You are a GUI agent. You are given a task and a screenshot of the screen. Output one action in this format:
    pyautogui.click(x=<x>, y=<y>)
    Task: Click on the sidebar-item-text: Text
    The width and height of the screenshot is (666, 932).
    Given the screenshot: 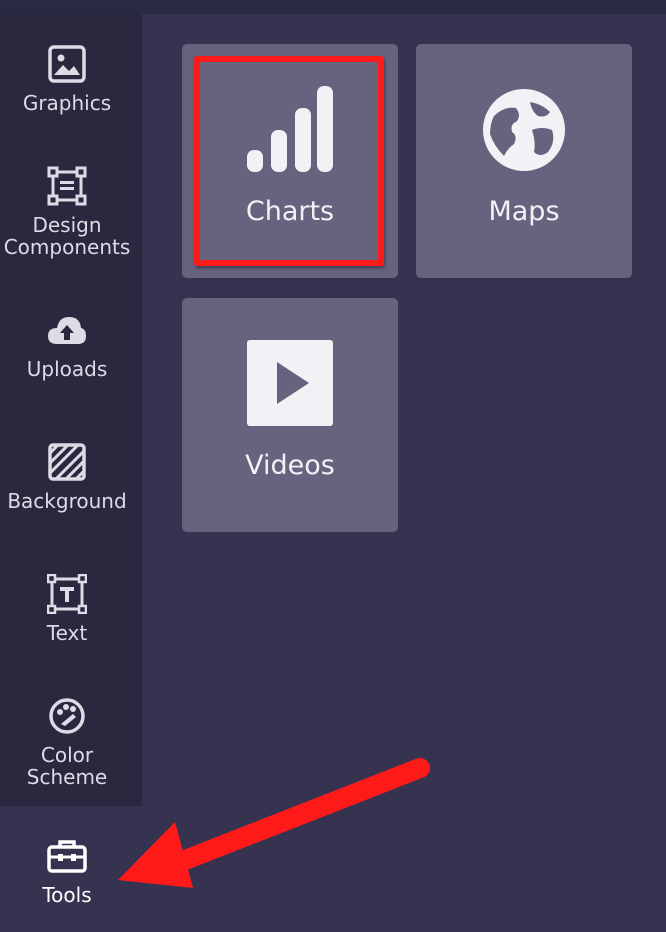 What is the action you would take?
    pyautogui.click(x=67, y=609)
    